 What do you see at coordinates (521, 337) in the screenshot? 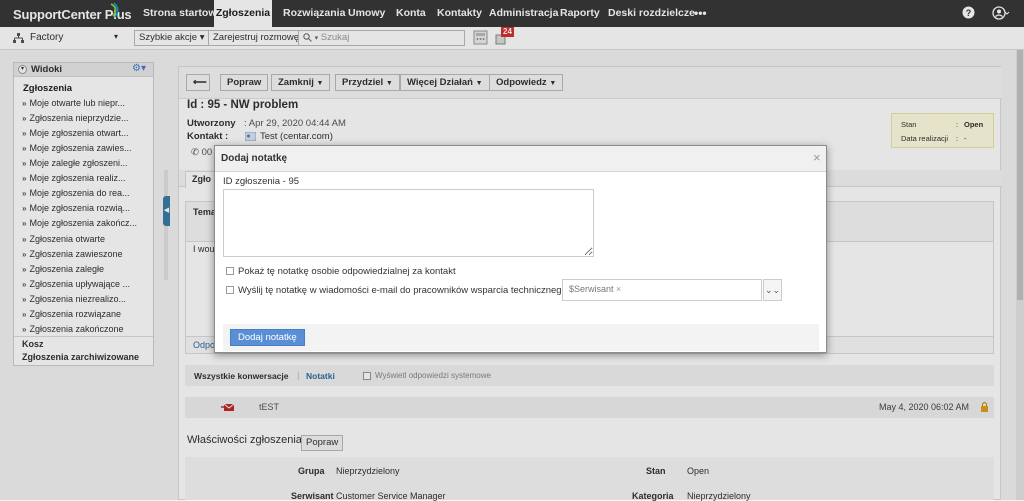
I see `dialog-footer: Dodaj notatkę` at bounding box center [521, 337].